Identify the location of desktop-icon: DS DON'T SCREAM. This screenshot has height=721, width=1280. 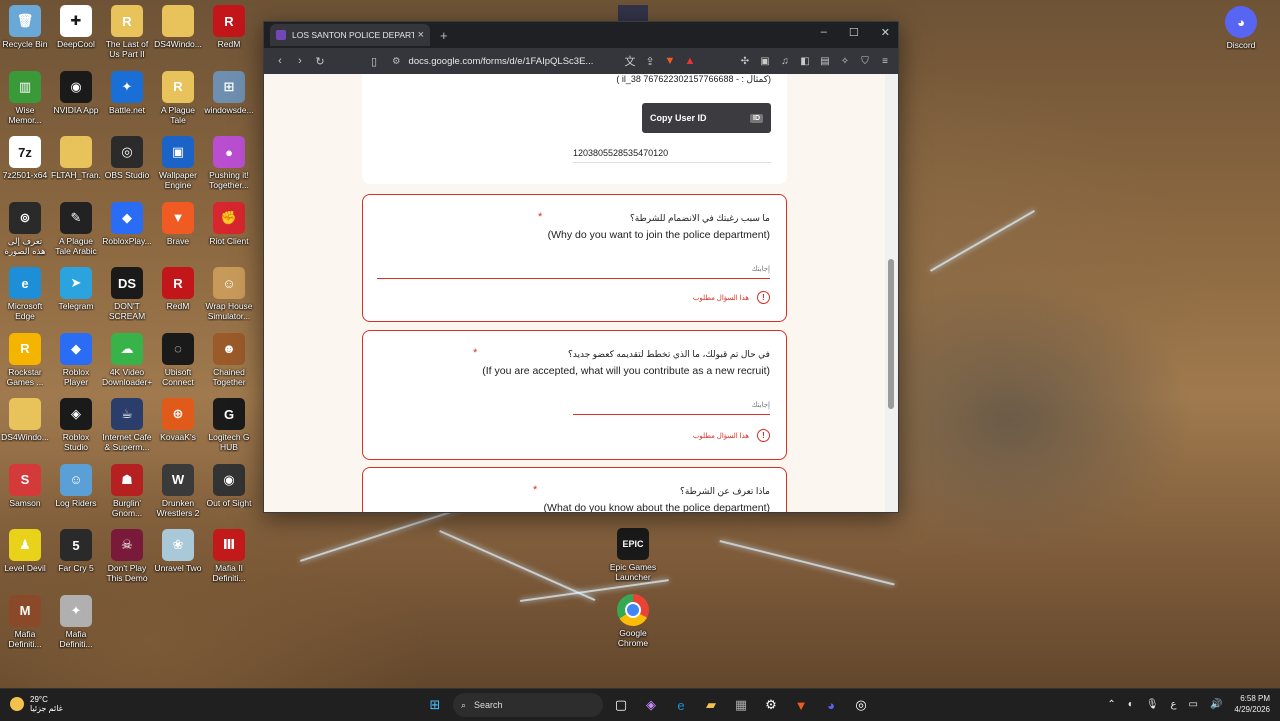
(127, 294).